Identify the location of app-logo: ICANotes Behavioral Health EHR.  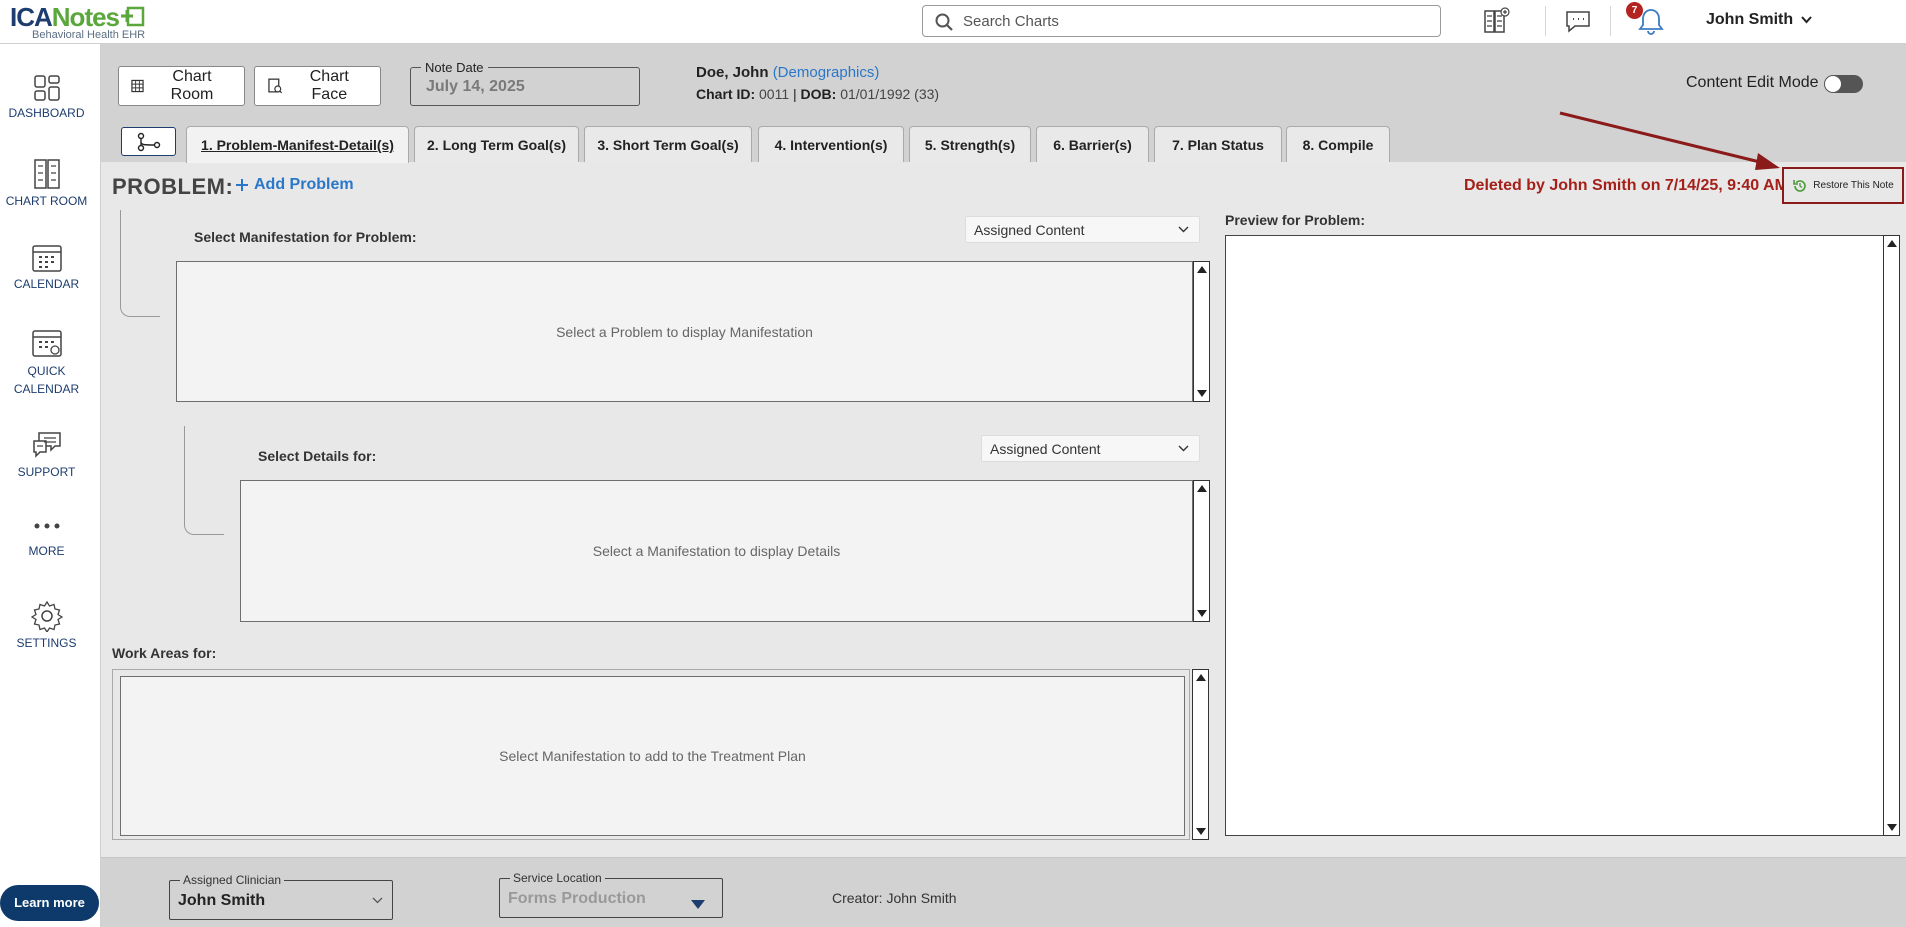
(77, 21).